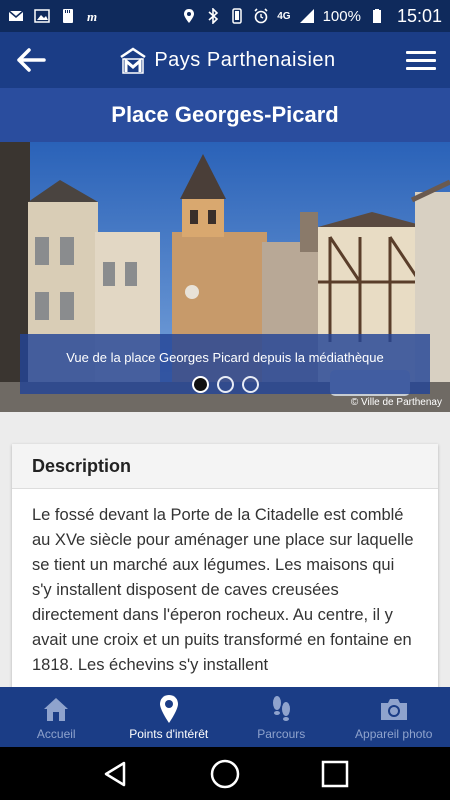  What do you see at coordinates (115, 774) in the screenshot?
I see `back-triangle-icon` at bounding box center [115, 774].